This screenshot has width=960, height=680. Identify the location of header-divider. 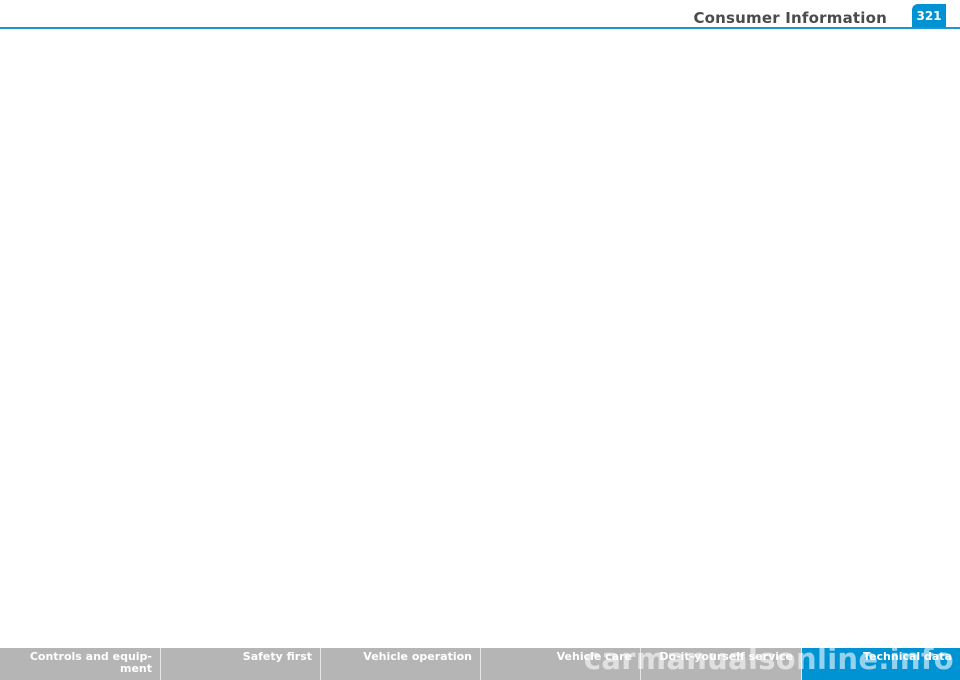
(480, 28).